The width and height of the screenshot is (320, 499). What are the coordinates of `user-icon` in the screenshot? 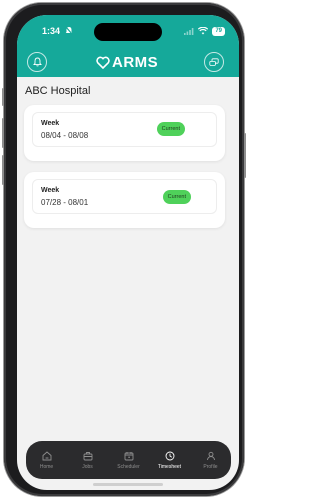 It's located at (210, 455).